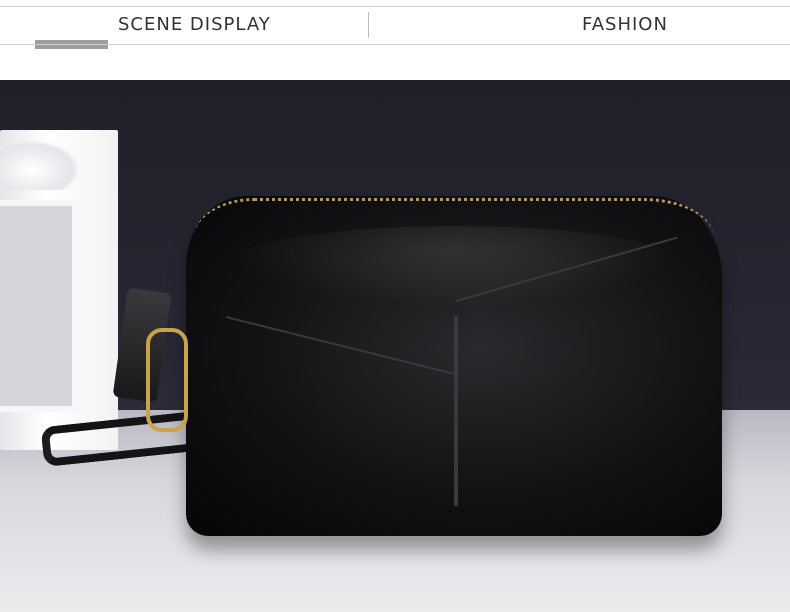 Image resolution: width=790 pixels, height=612 pixels. Describe the element at coordinates (625, 24) in the screenshot. I see `tab-fashion: FASHION` at that location.